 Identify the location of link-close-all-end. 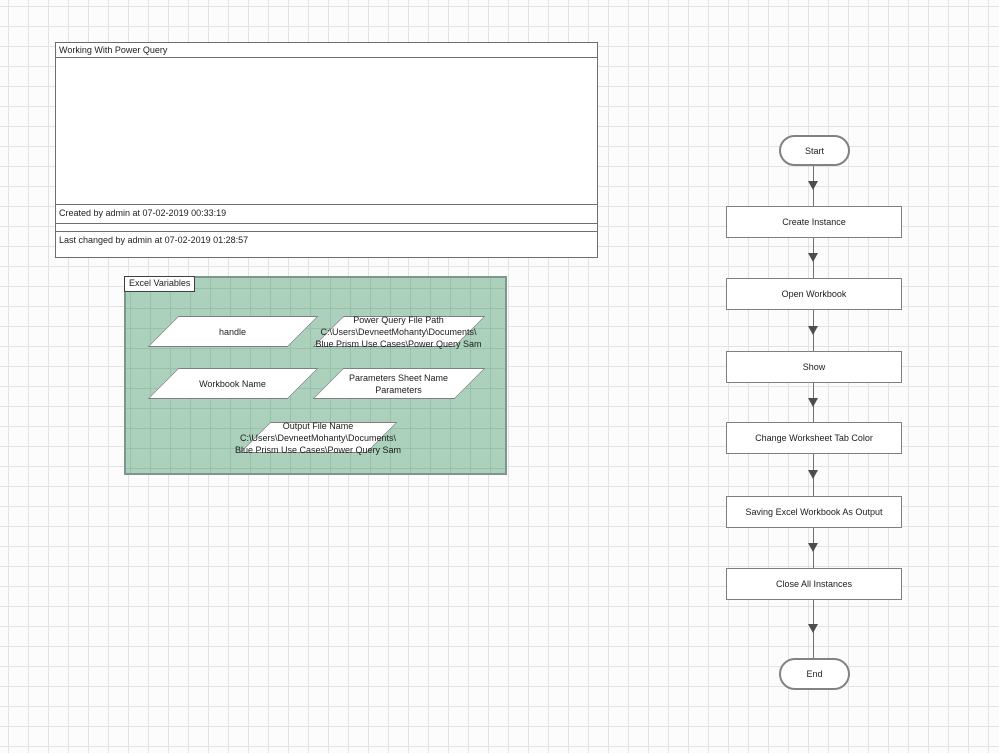
(813, 629).